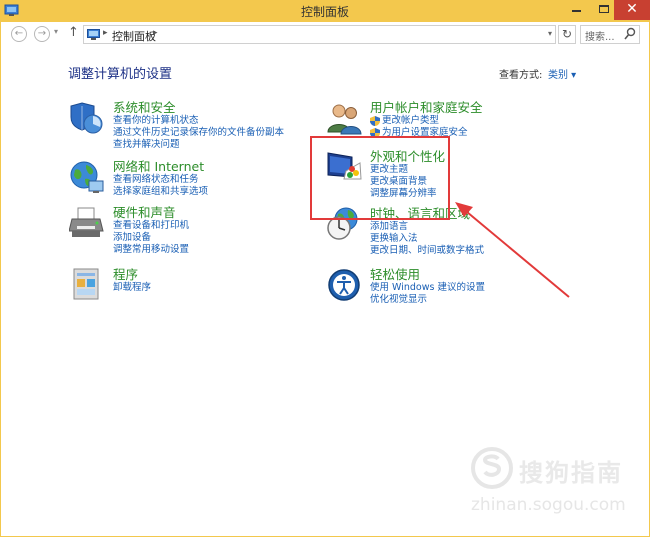 The image size is (650, 537). I want to click on link-view-computer-status: 查看你的计算机状态, so click(198, 121).